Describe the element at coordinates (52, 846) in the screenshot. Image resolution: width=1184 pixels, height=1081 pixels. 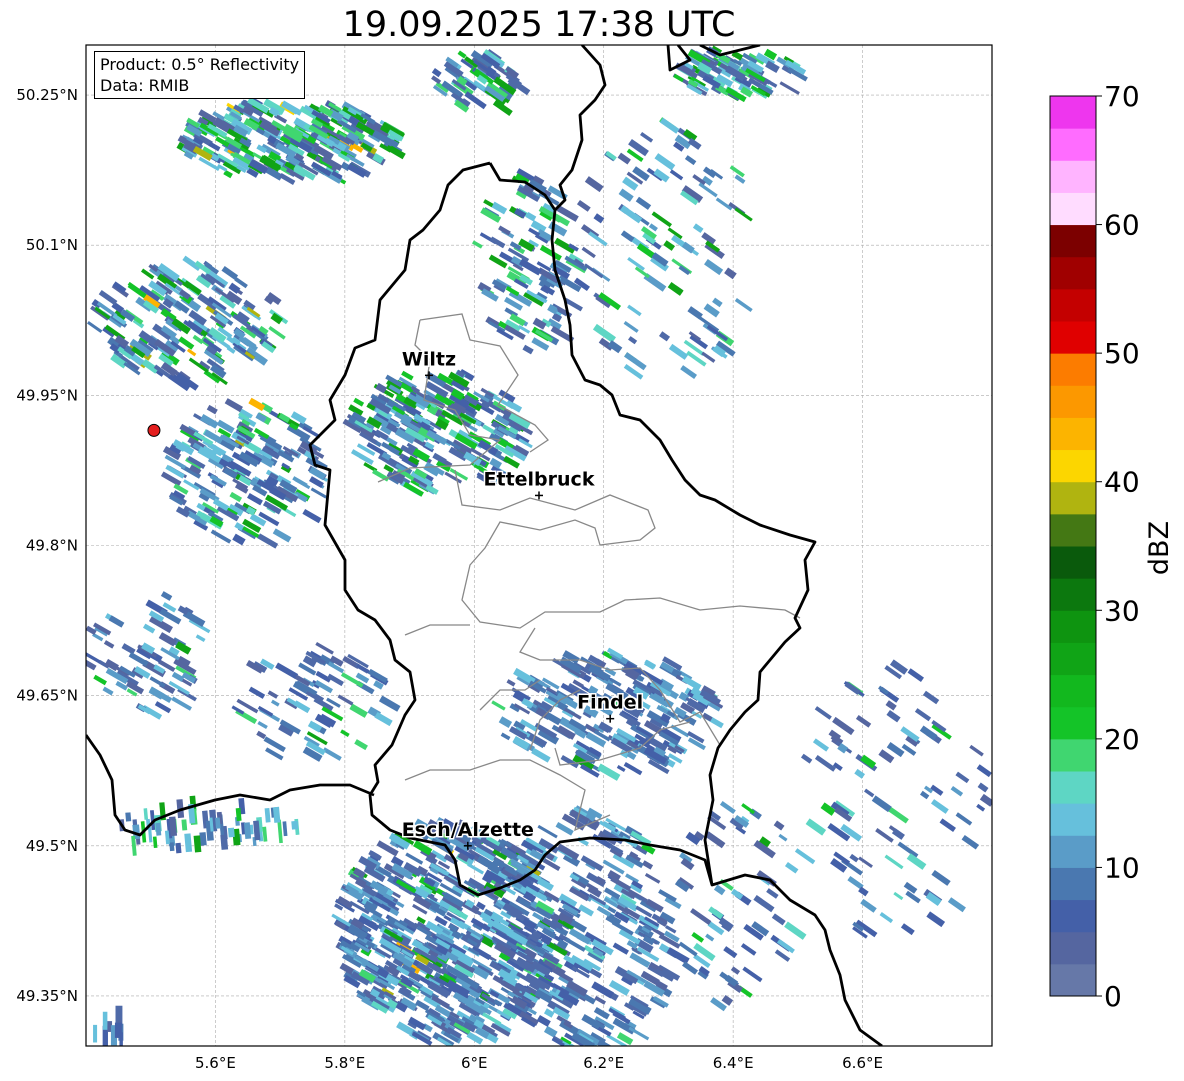
I see `lat-tick-label: 49.5°N` at that location.